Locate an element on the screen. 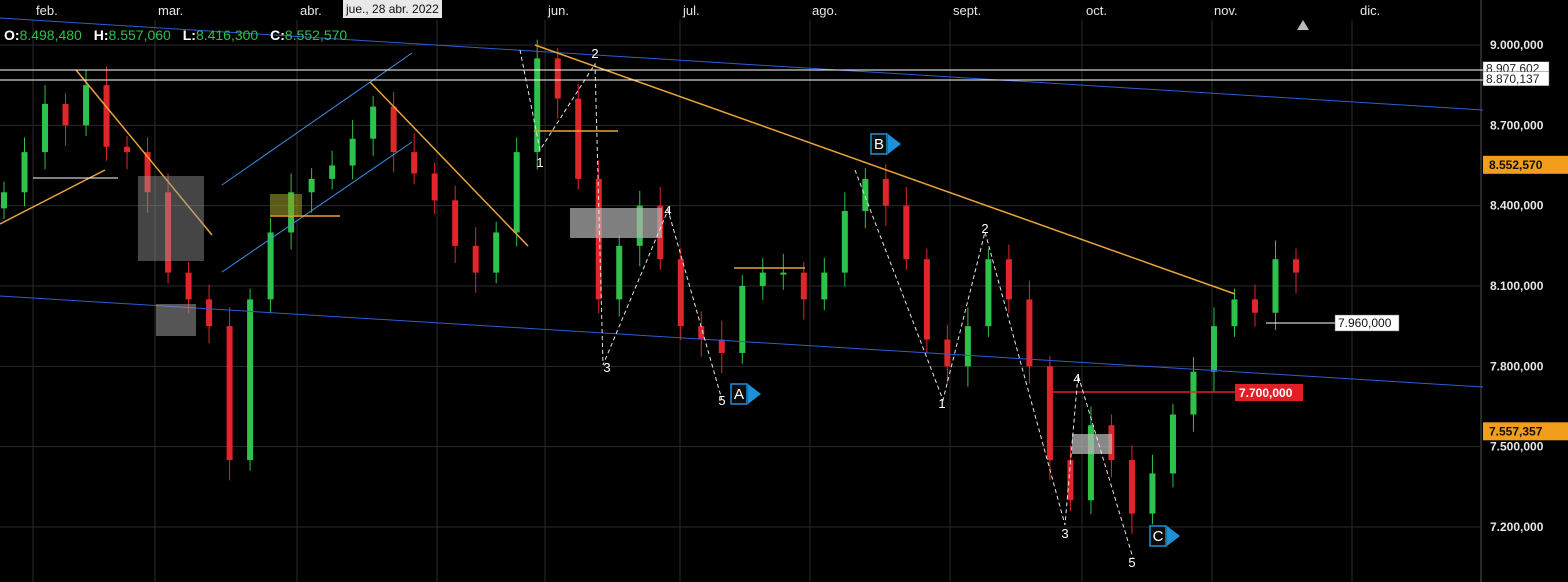  level-tag-7960000: 7.960,000 is located at coordinates (1365, 323).